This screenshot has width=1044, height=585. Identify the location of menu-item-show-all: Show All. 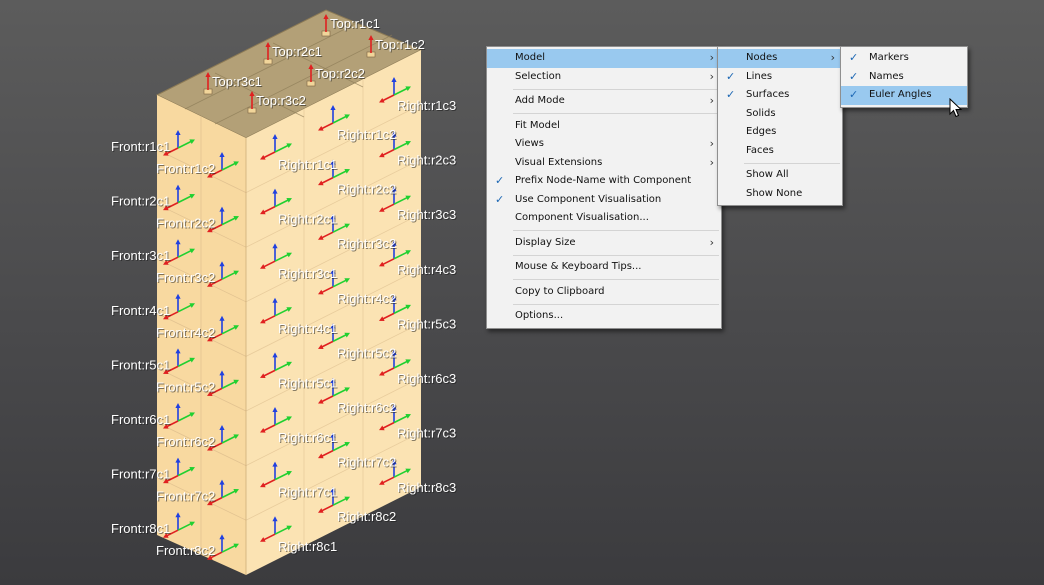
(780, 175).